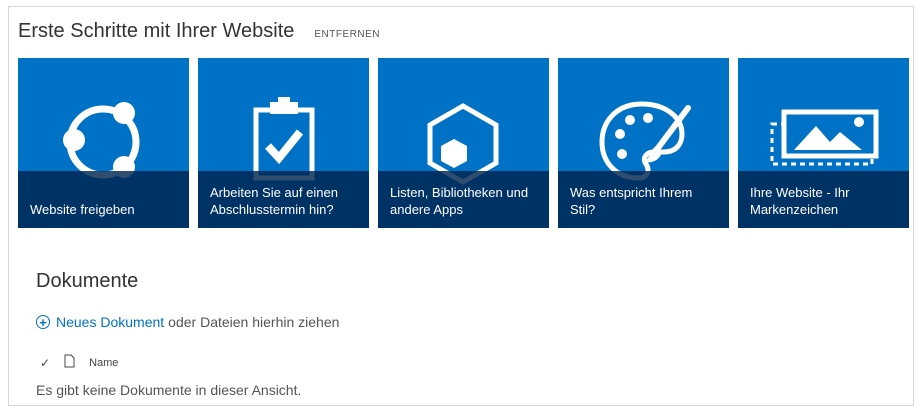 The height and width of the screenshot is (410, 923). Describe the element at coordinates (824, 137) in the screenshot. I see `image-logo-icon` at that location.